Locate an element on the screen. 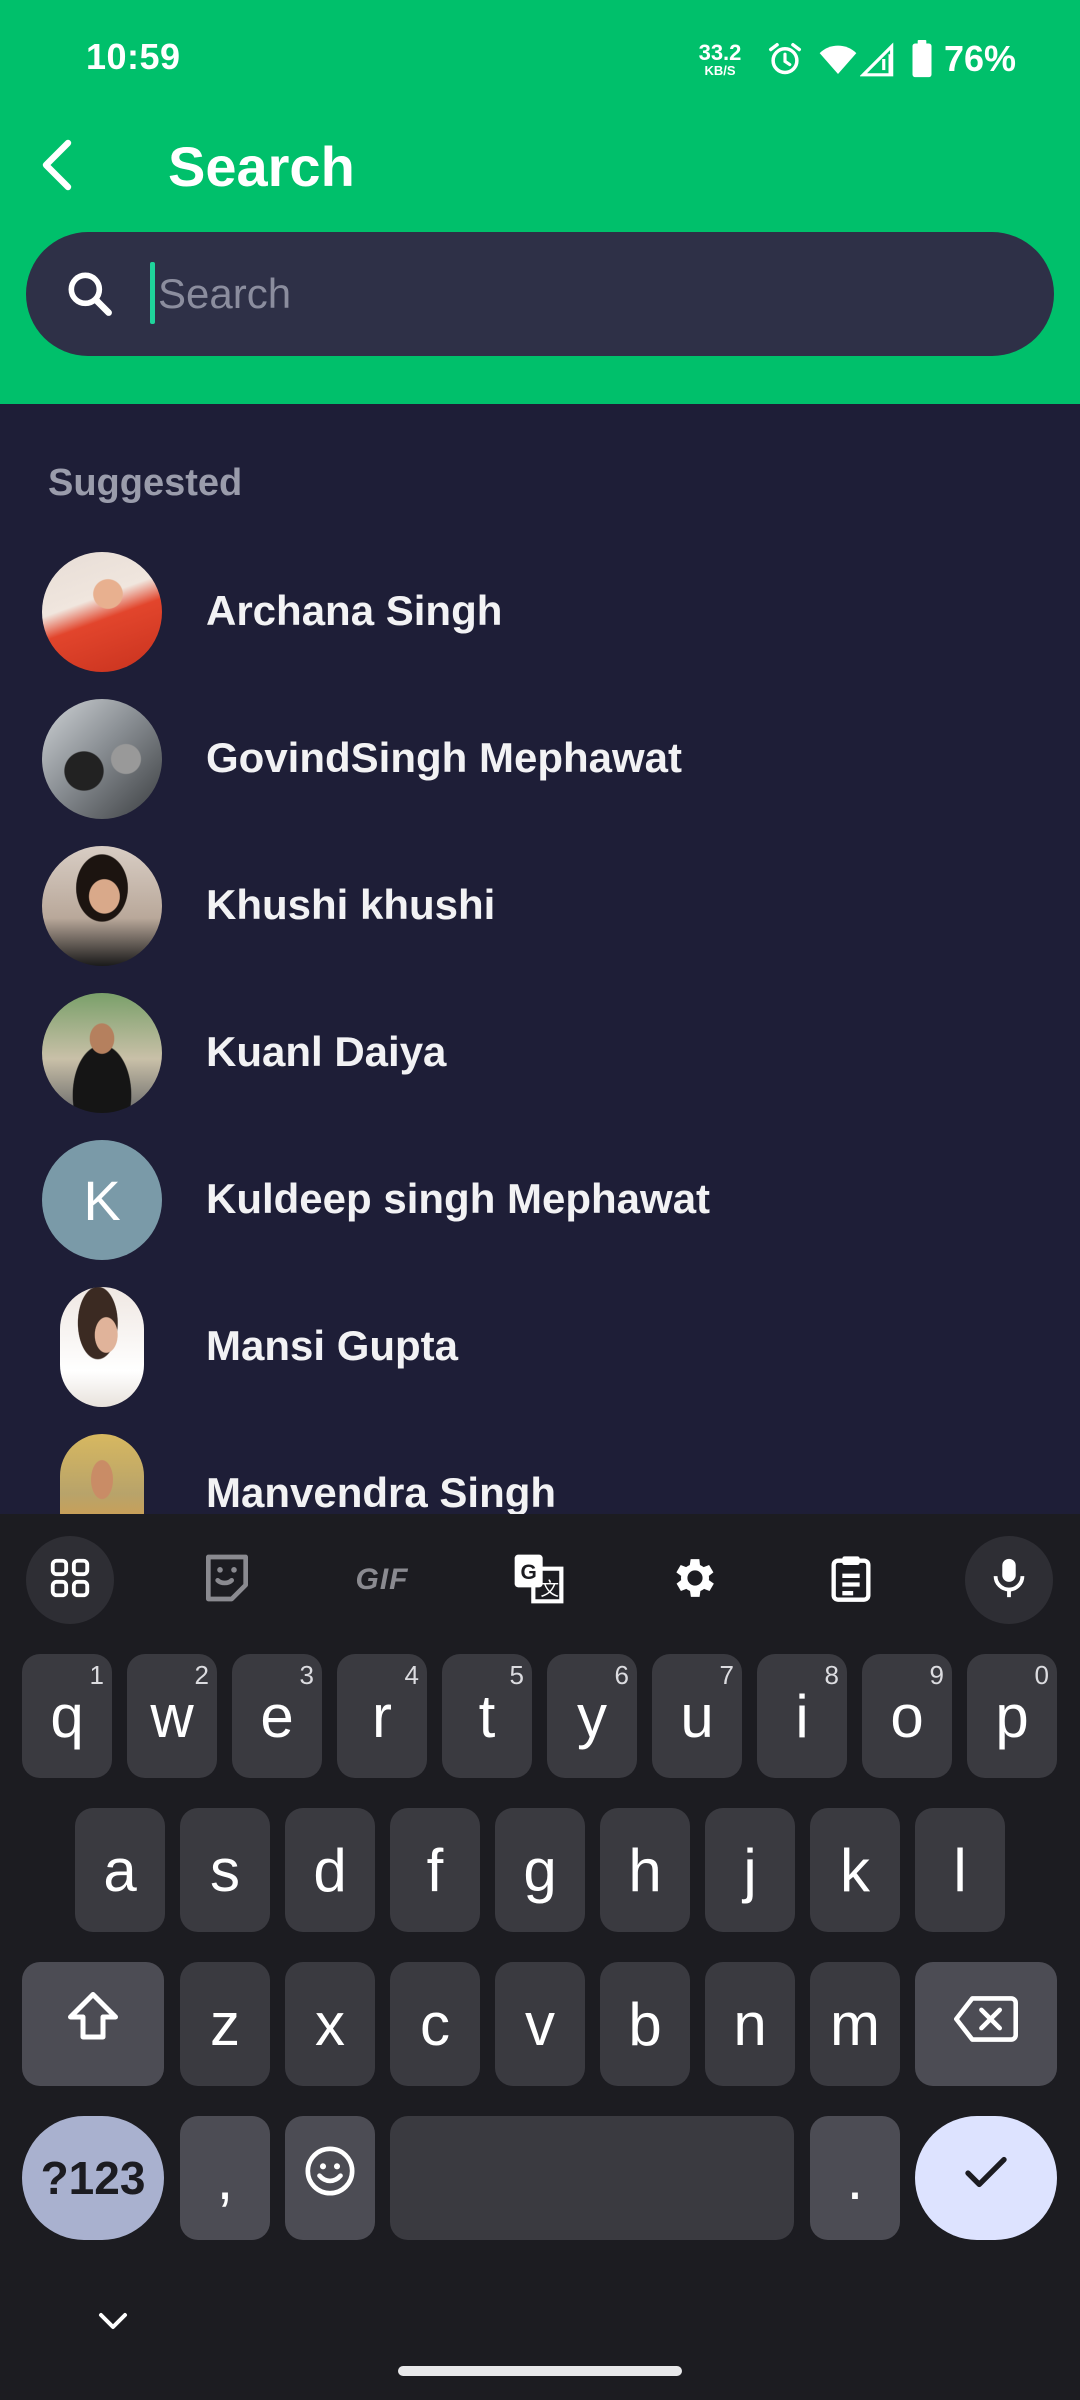  svg-text: 文 is located at coordinates (549, 1588).